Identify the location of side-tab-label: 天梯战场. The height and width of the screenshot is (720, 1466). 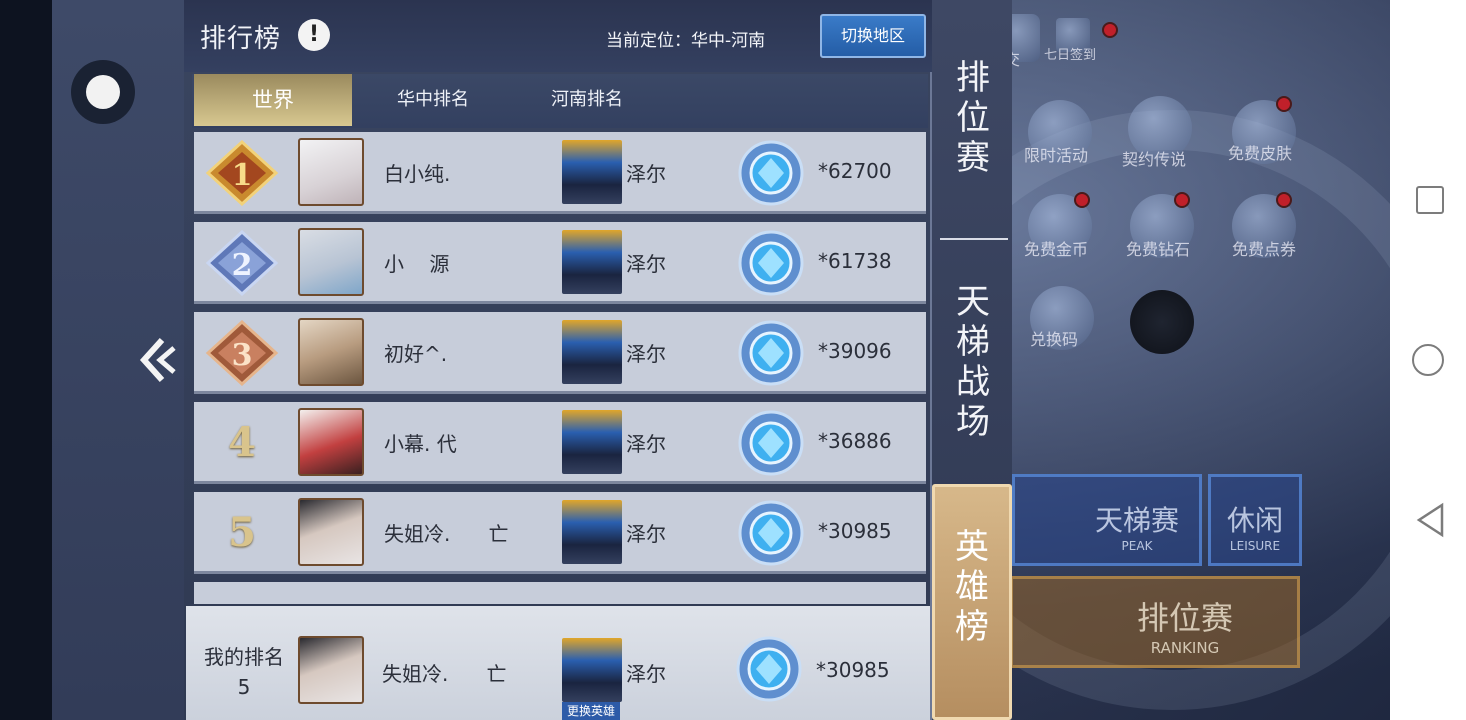
(973, 362).